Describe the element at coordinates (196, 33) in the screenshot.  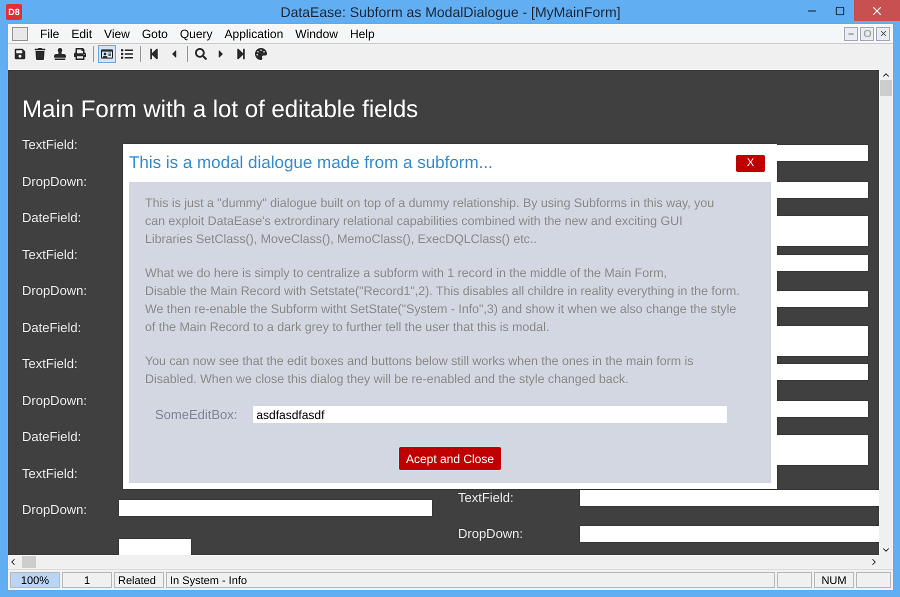
I see `menu-item: Query` at that location.